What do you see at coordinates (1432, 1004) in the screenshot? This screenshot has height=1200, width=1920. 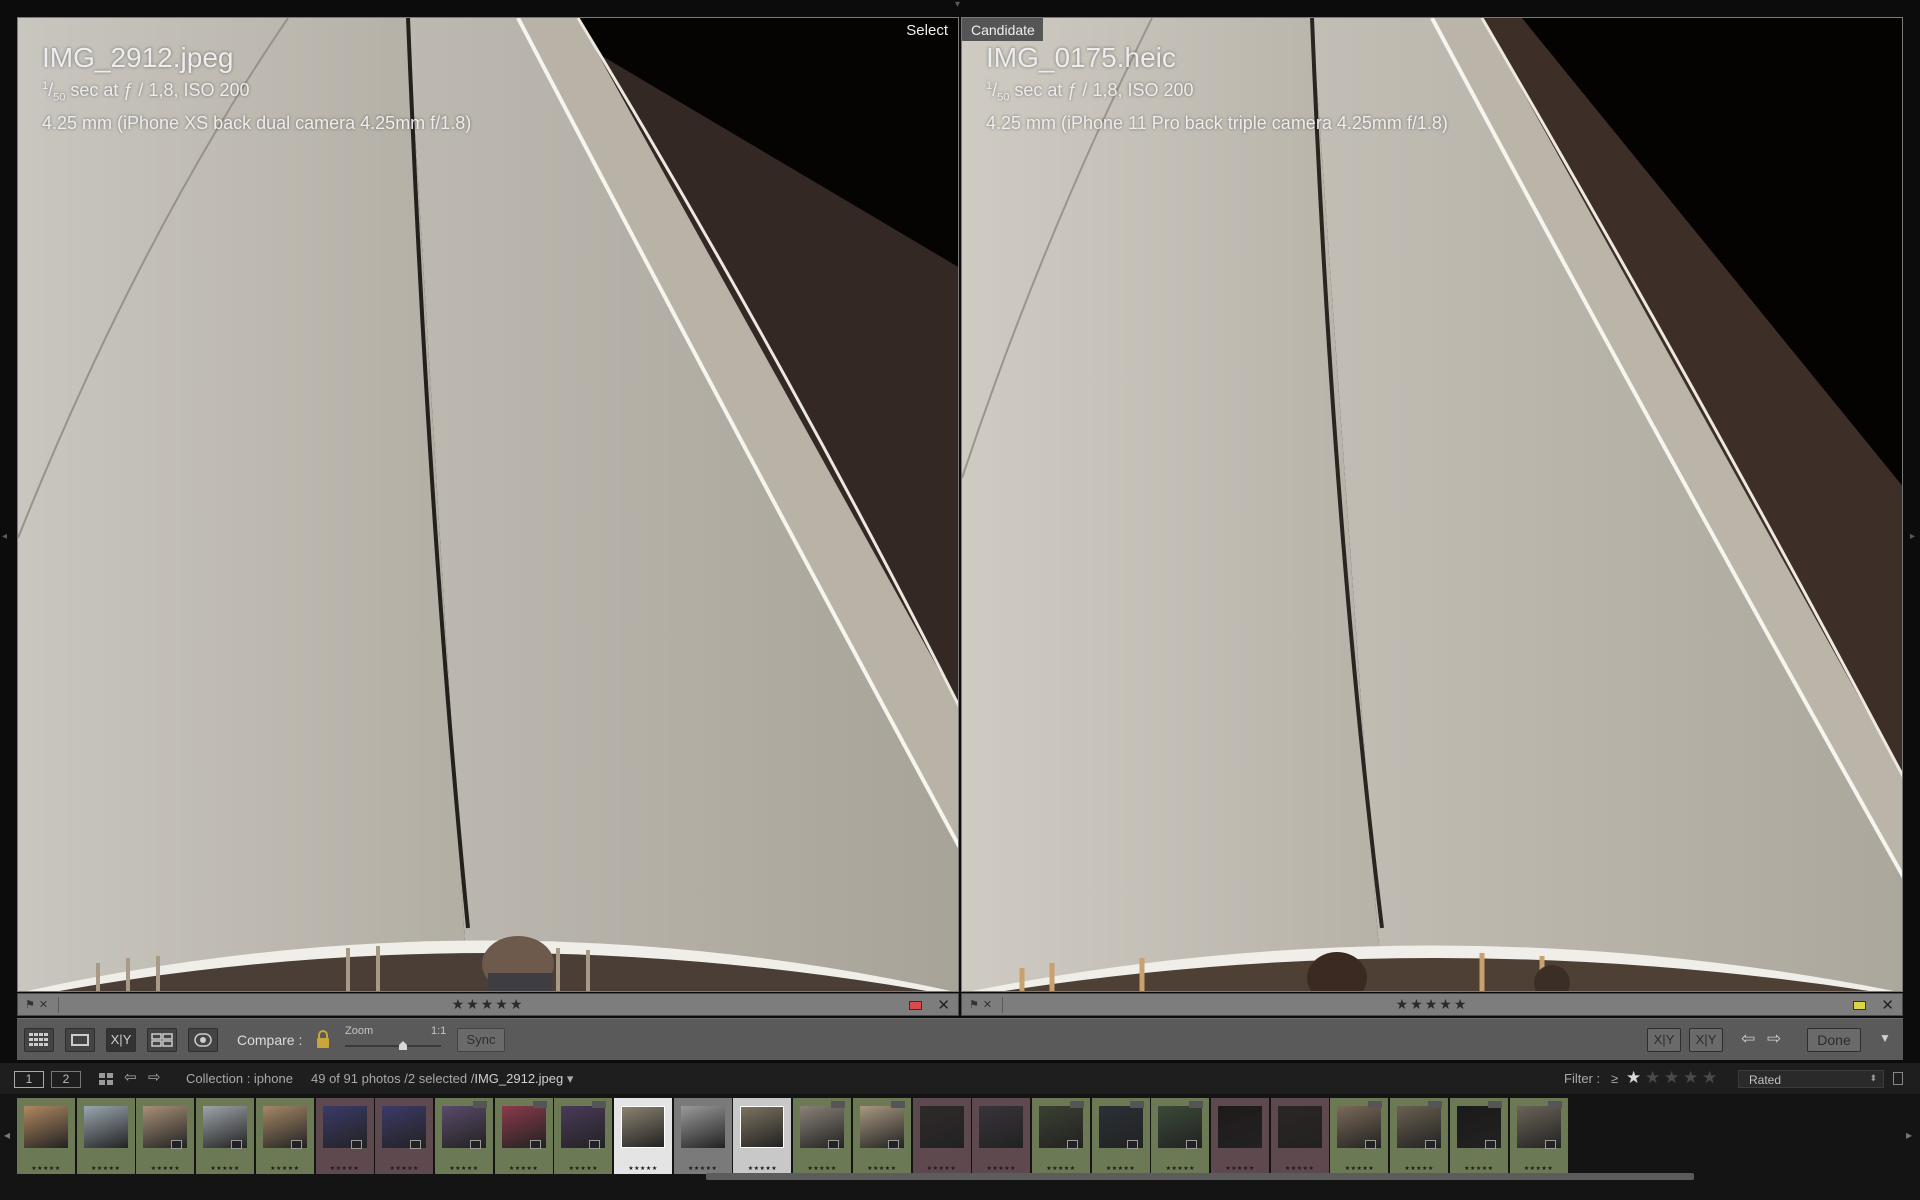 I see `candidate-star-rating: ★★★★★` at bounding box center [1432, 1004].